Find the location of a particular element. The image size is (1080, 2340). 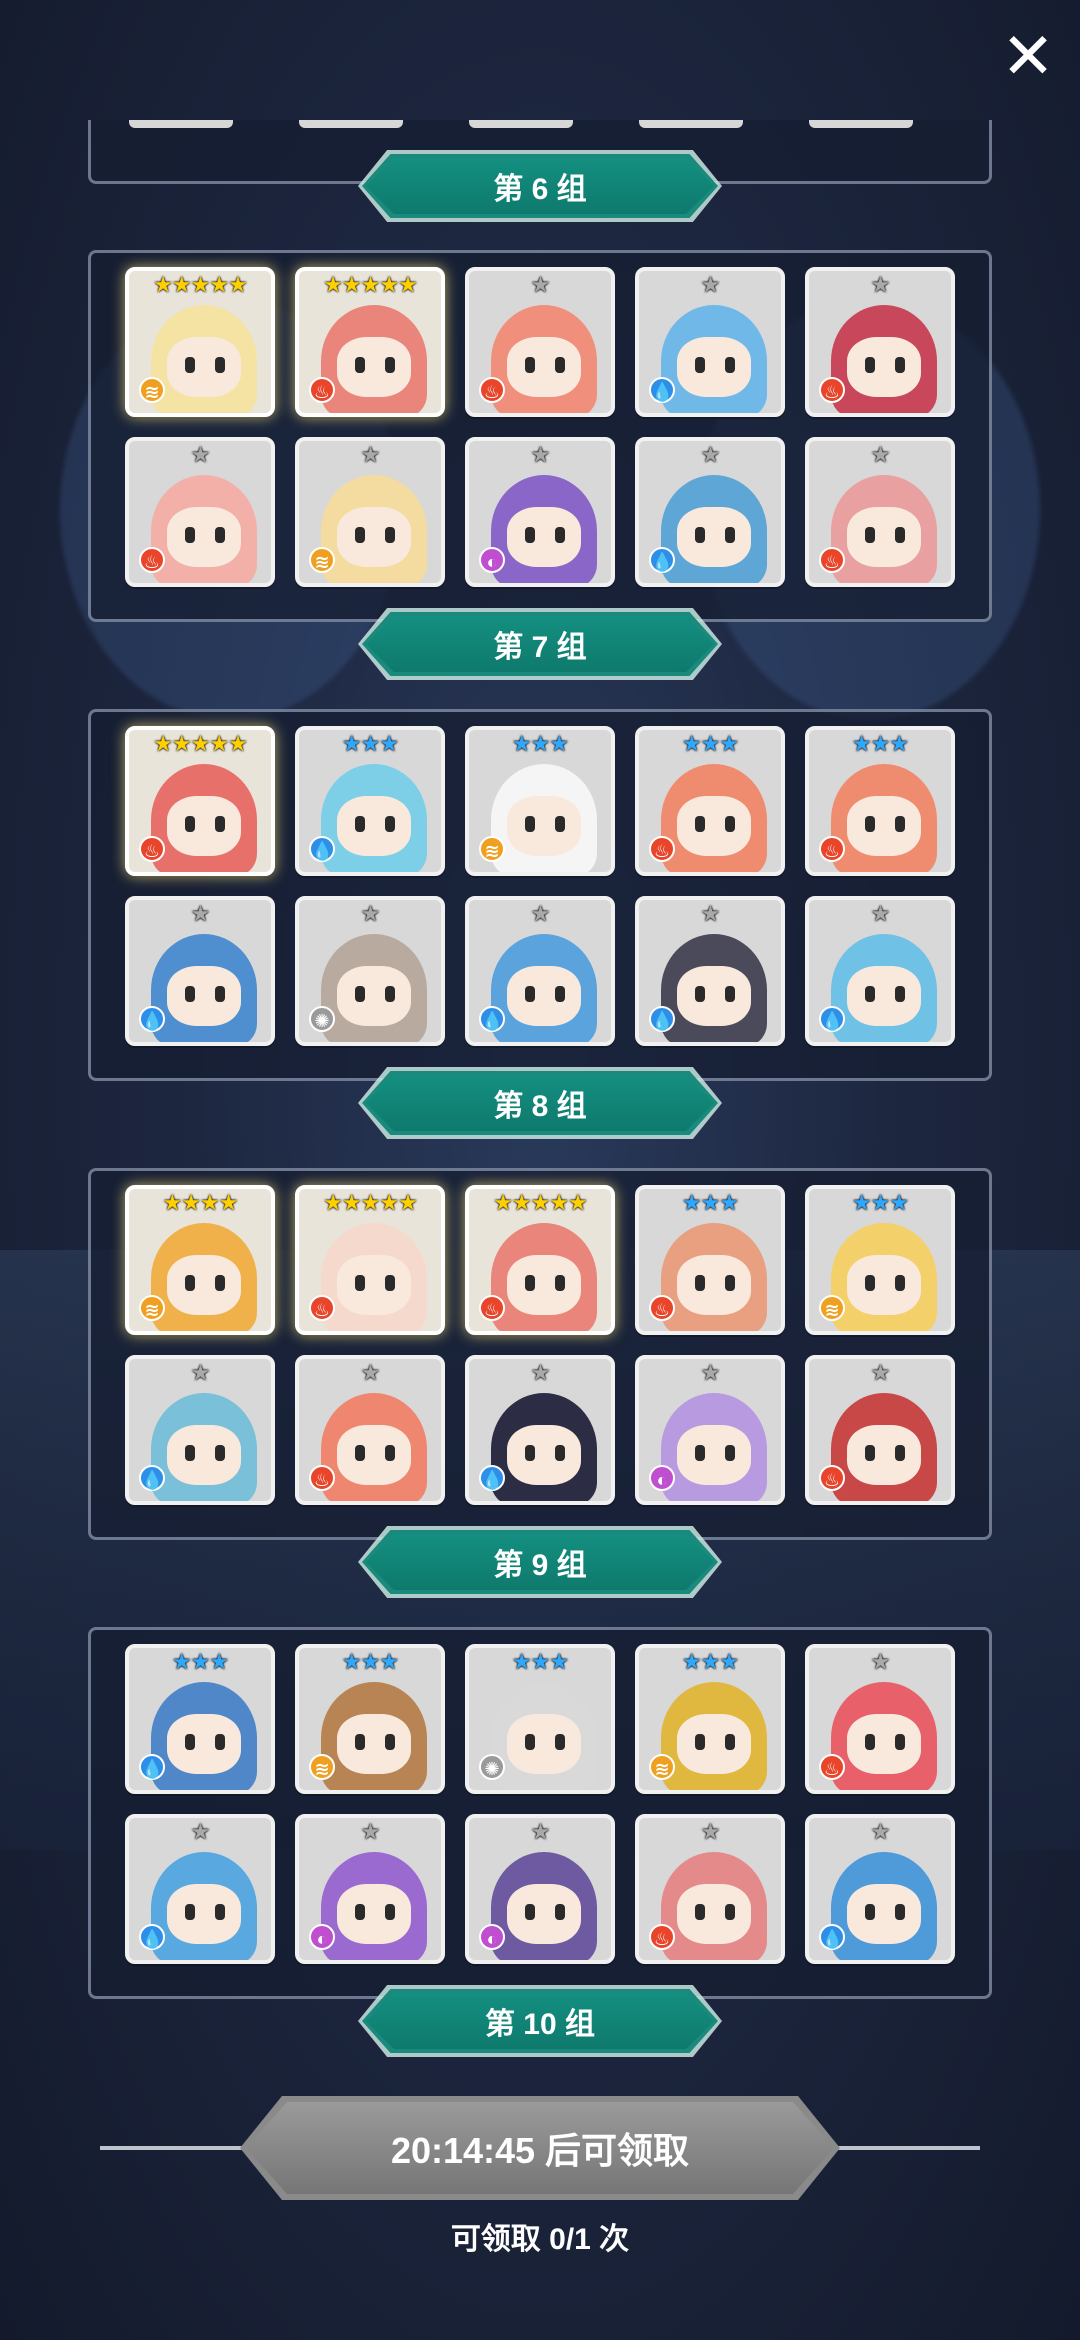

star-rating: ★★★★ is located at coordinates (200, 1202).